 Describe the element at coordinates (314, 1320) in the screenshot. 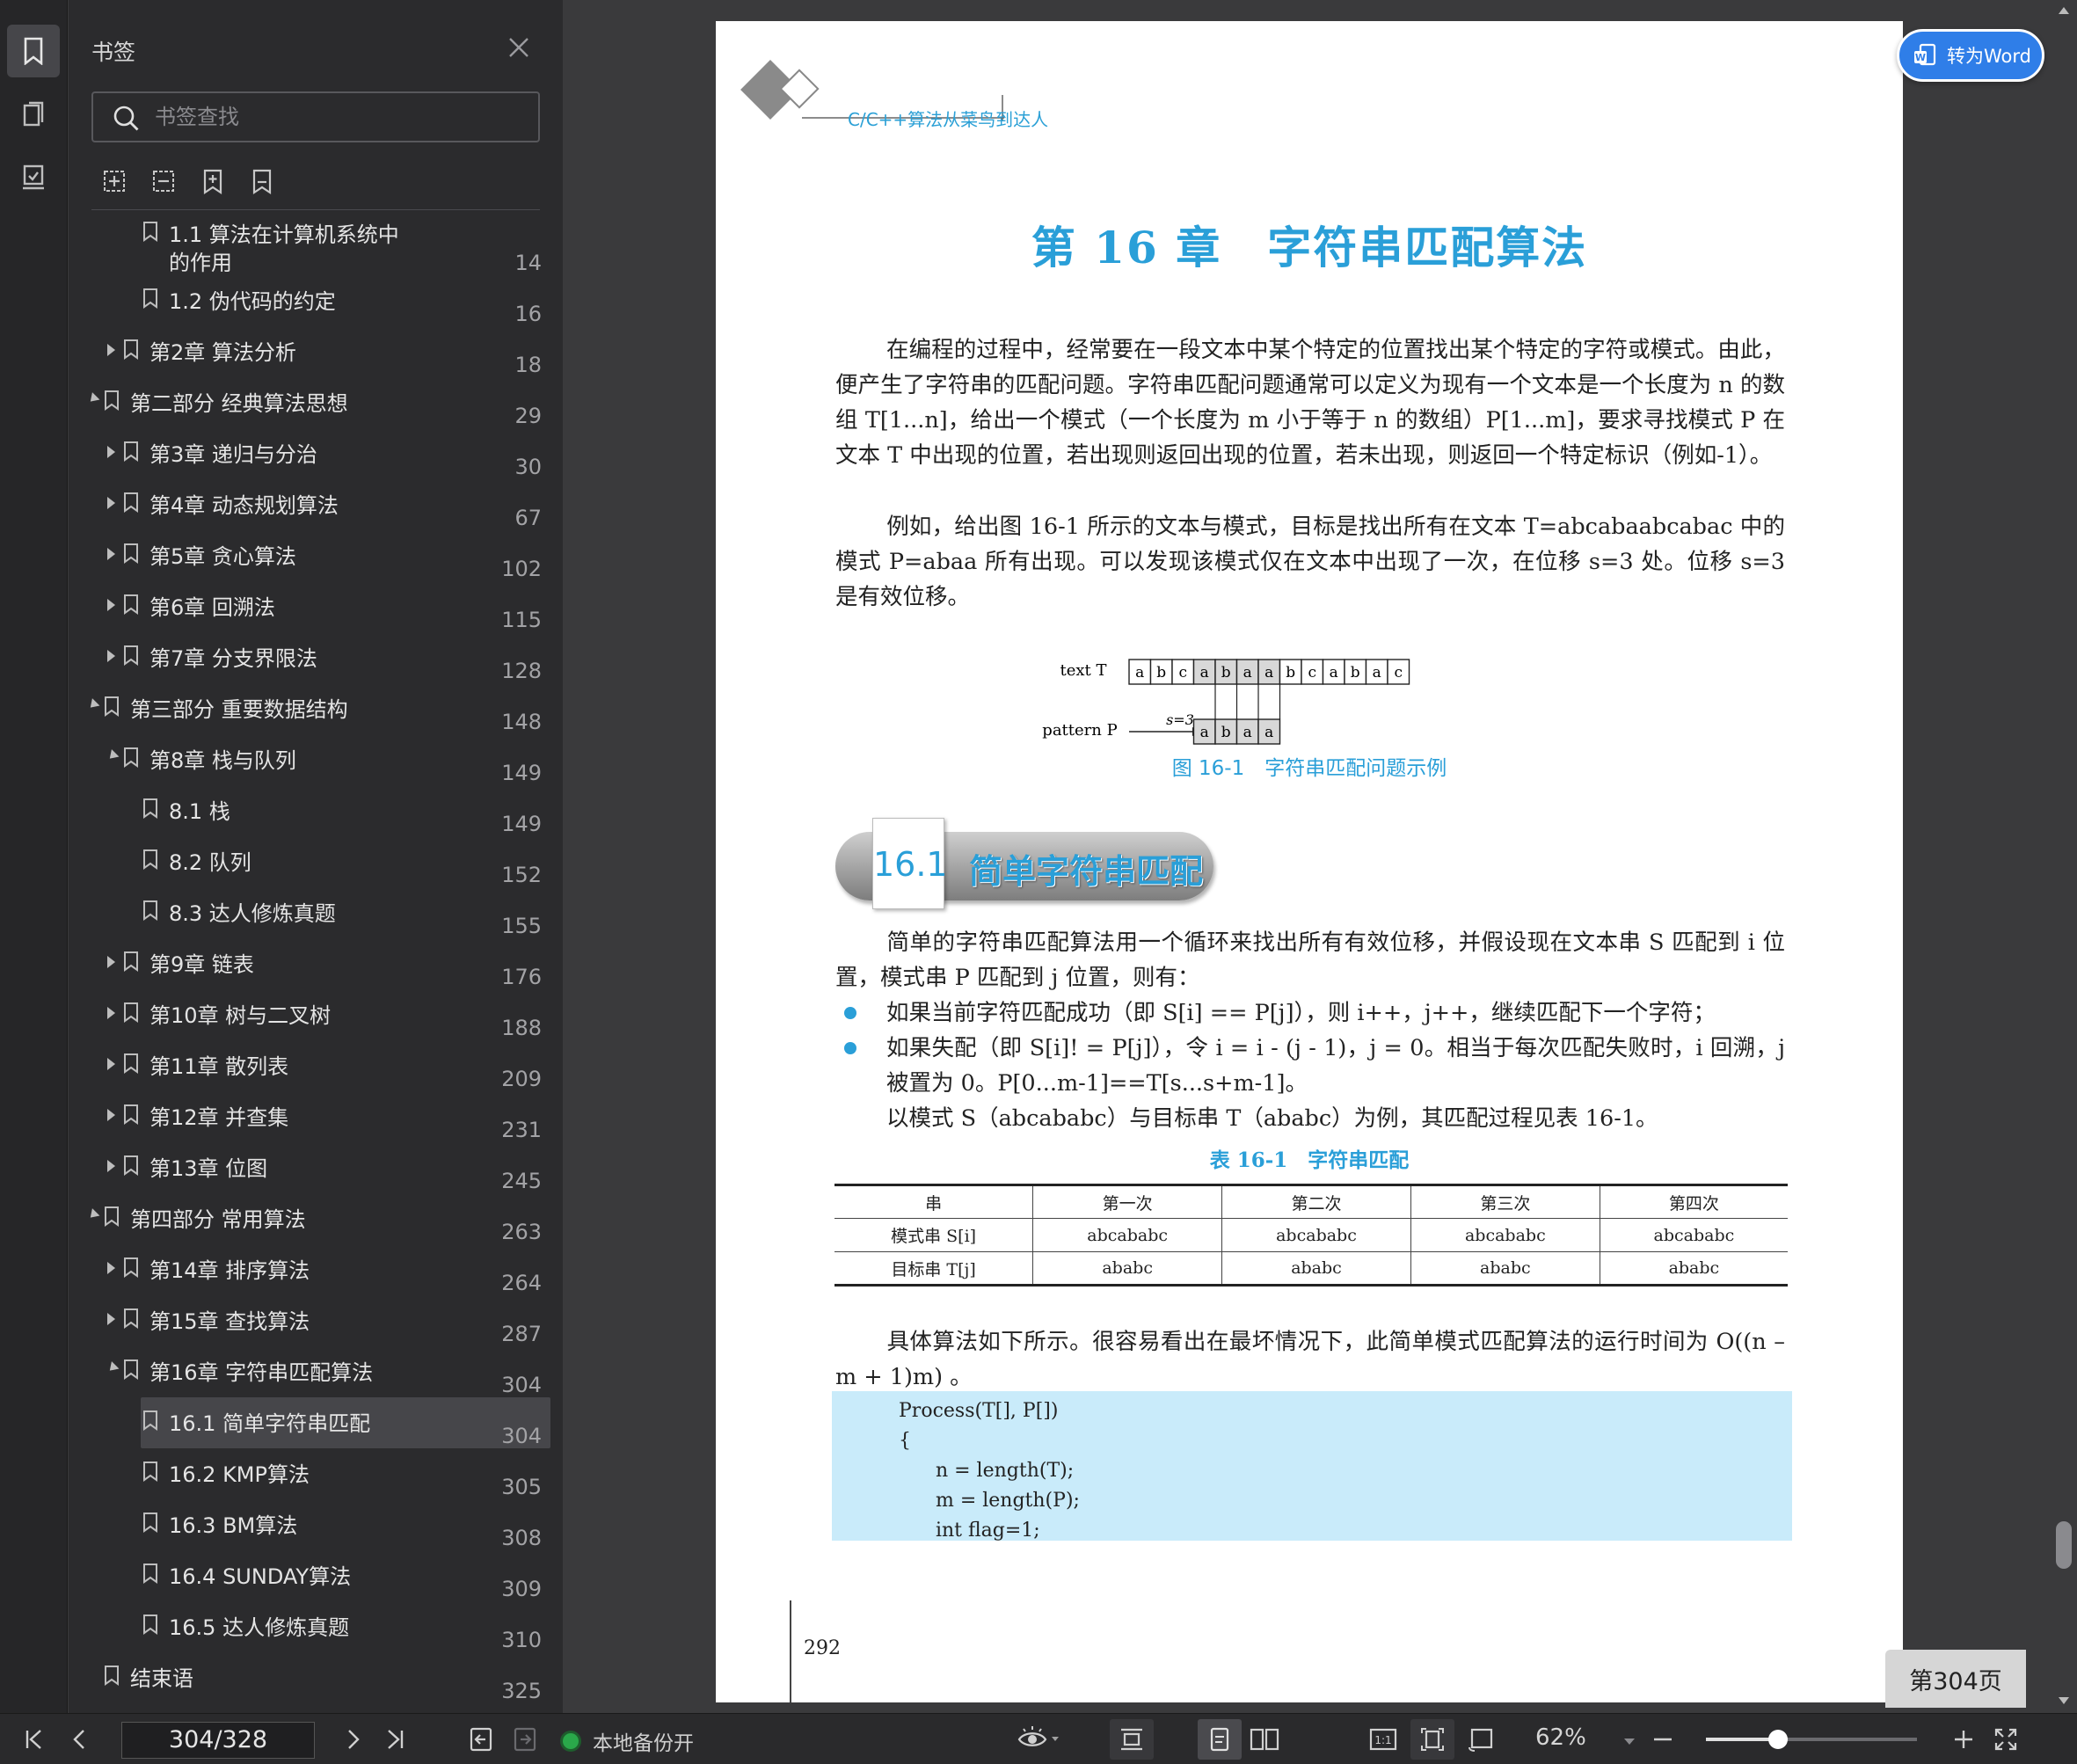

I see `bookmark-item: 第15章 查找算法 287` at that location.